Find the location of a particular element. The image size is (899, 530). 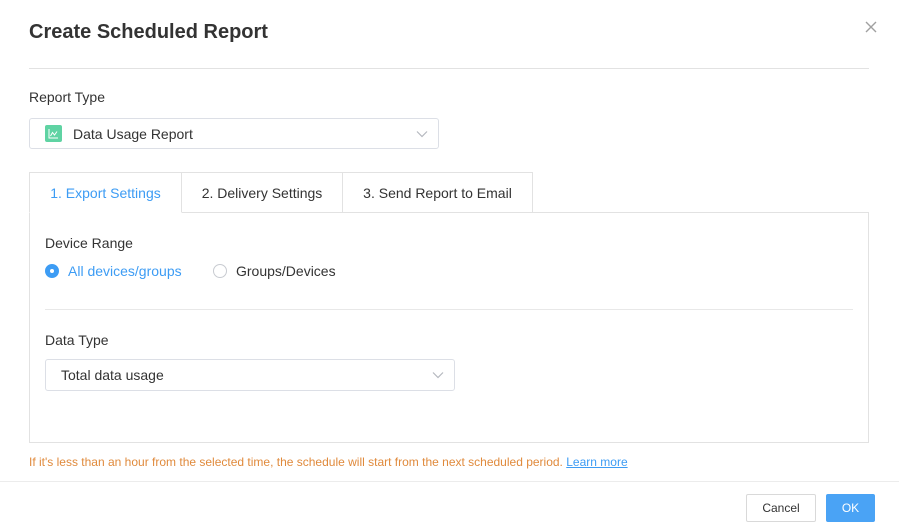

data-type-select: Total data usage is located at coordinates (250, 375).